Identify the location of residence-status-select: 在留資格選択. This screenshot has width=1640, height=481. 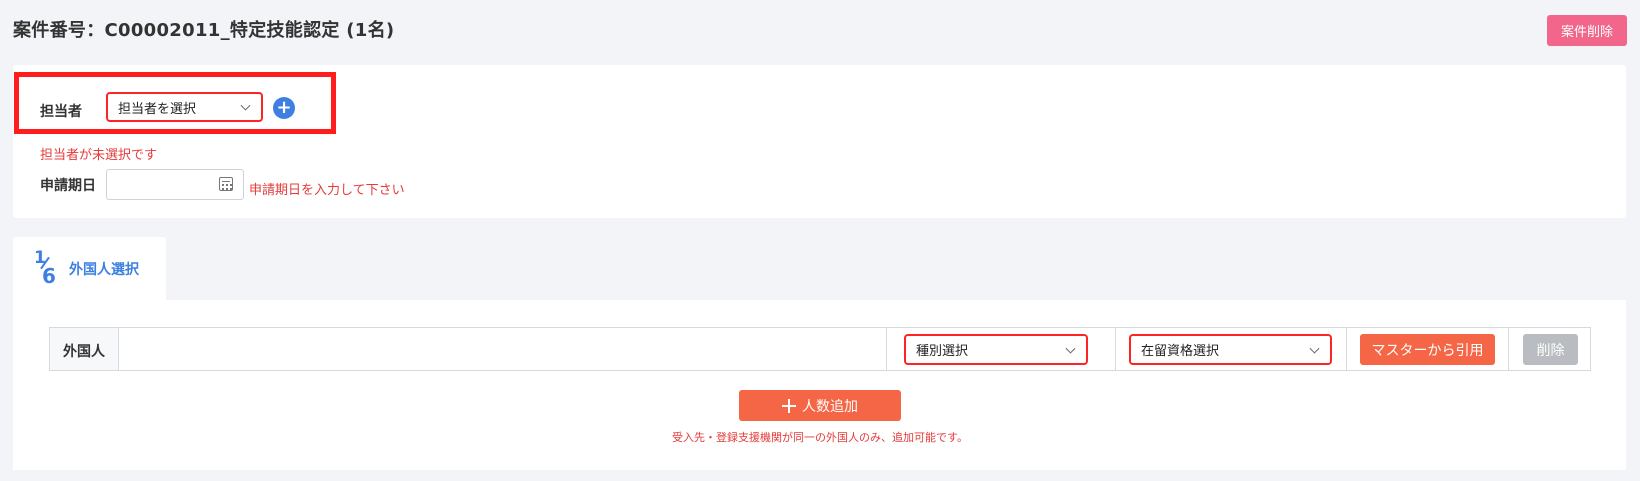
(1230, 349).